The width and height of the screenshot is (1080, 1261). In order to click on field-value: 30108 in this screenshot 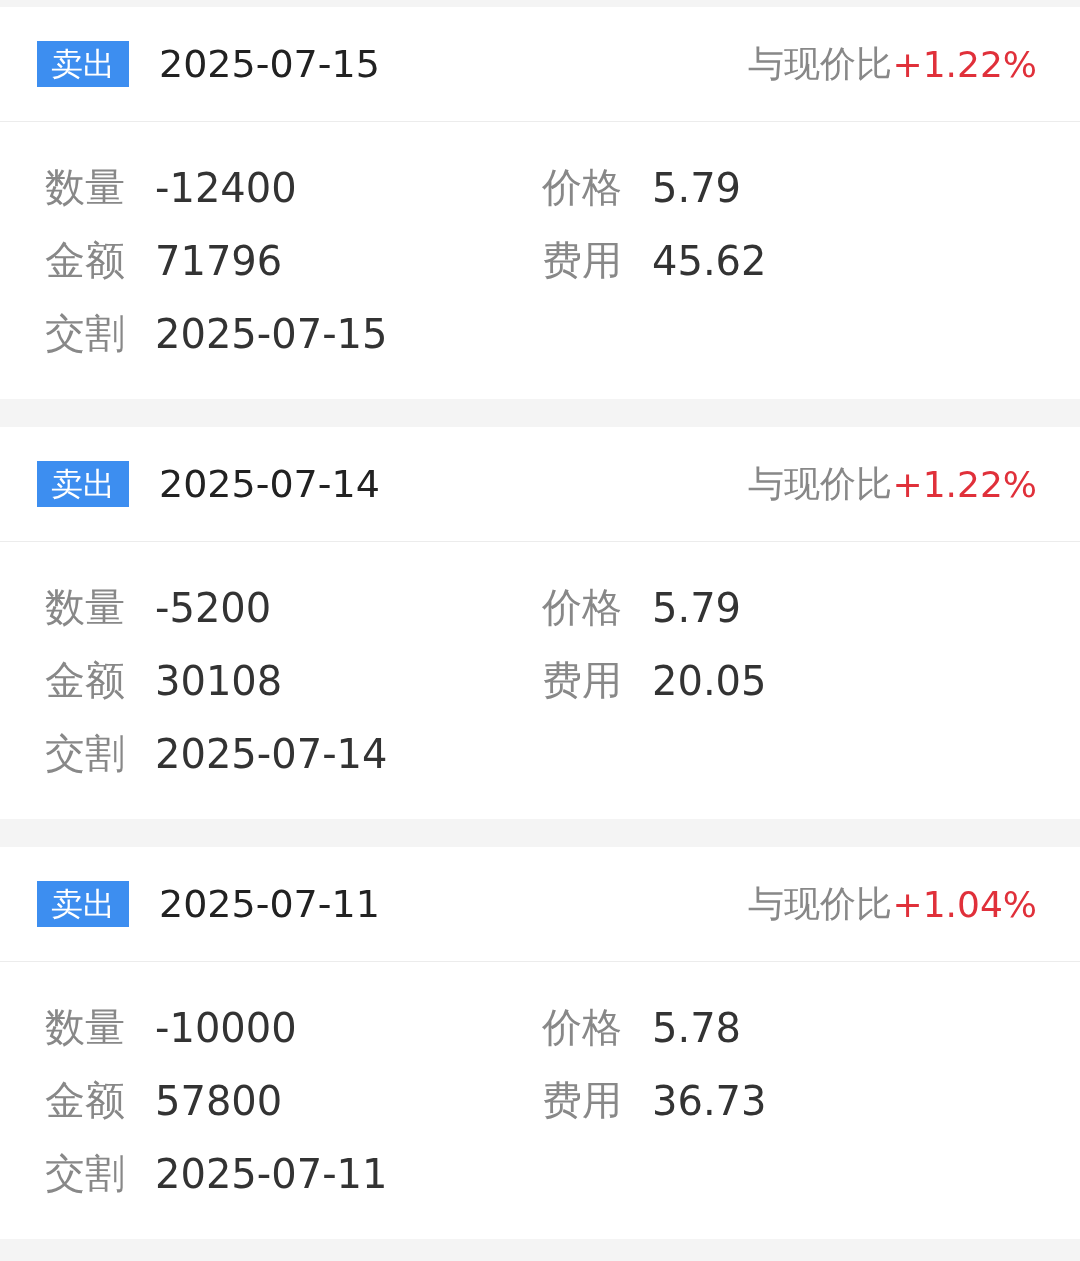, I will do `click(219, 680)`.